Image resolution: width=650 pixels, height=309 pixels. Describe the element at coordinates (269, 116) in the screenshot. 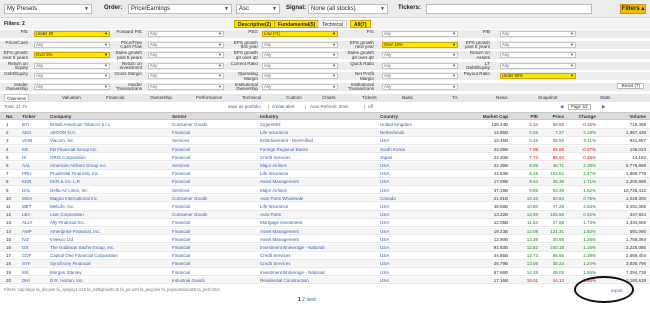

I see `column-header: Industry` at that location.